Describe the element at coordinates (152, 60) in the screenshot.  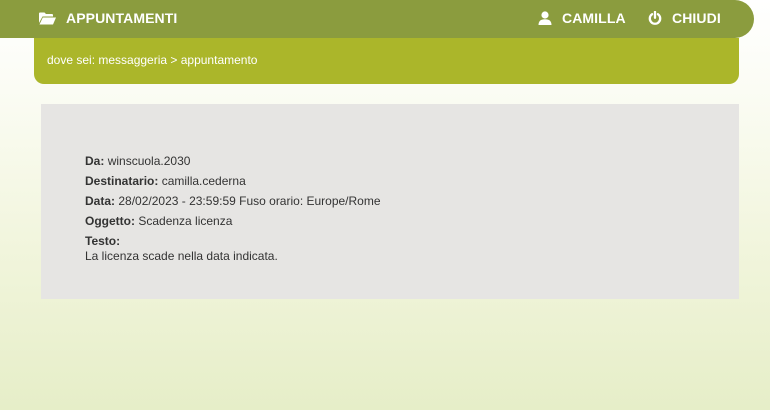
I see `breadcrumb: dove sei: messaggeria > appuntamento` at that location.